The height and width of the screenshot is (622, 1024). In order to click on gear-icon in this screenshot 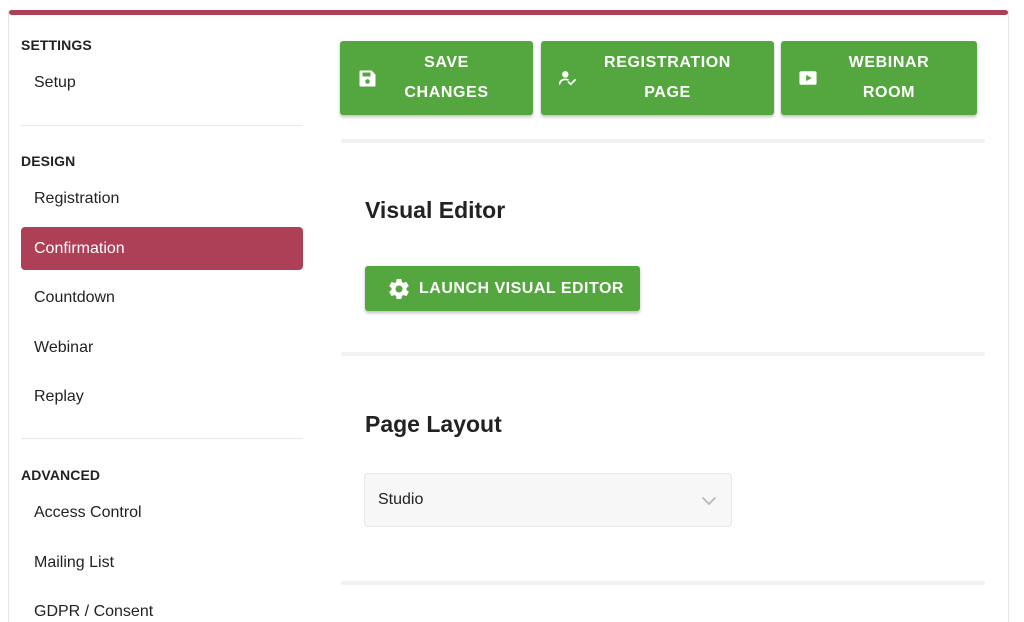, I will do `click(399, 289)`.